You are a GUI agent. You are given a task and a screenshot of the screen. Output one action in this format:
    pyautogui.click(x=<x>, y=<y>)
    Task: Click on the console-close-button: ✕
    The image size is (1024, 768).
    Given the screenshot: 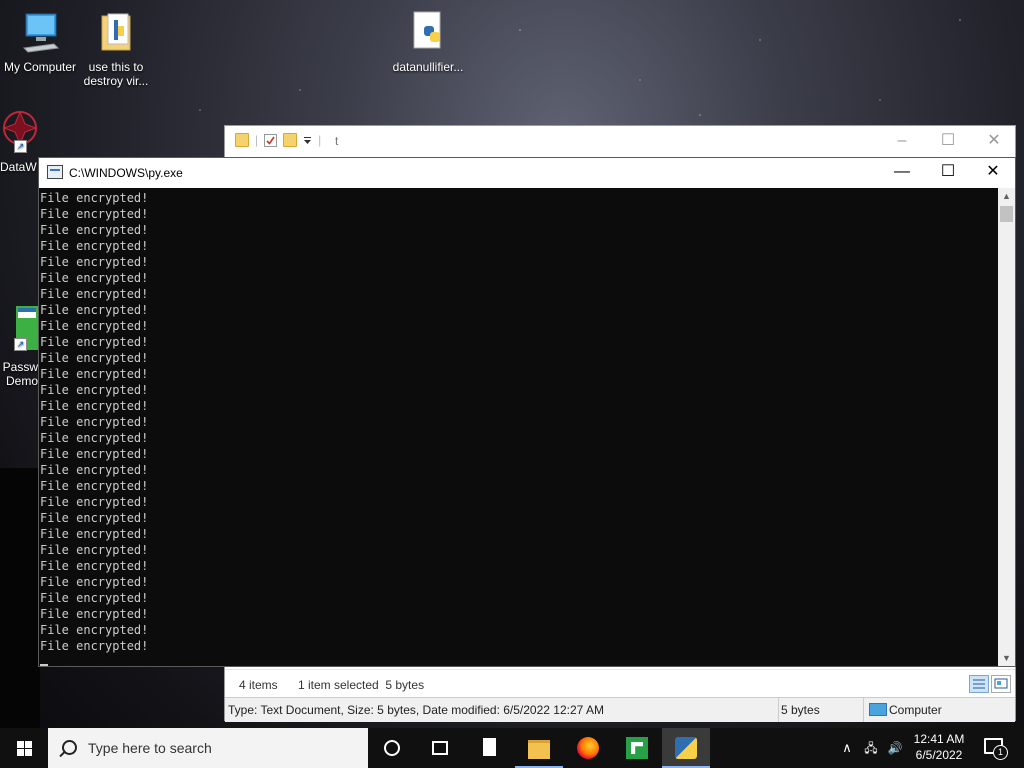 What is the action you would take?
    pyautogui.click(x=993, y=173)
    